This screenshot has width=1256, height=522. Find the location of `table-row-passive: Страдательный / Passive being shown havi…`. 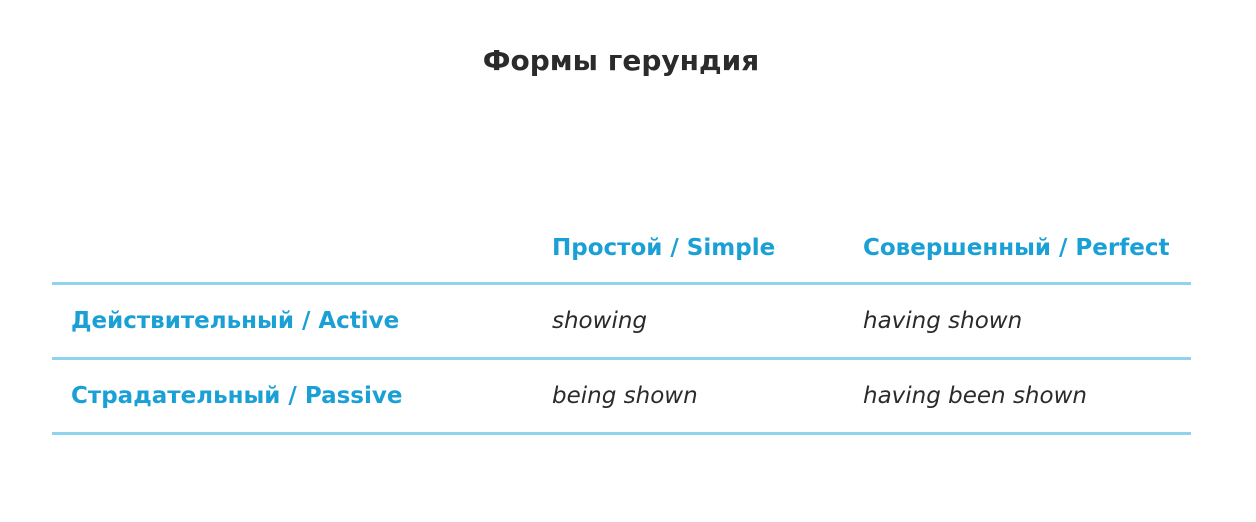

table-row-passive: Страдательный / Passive being shown havi… is located at coordinates (621, 396).